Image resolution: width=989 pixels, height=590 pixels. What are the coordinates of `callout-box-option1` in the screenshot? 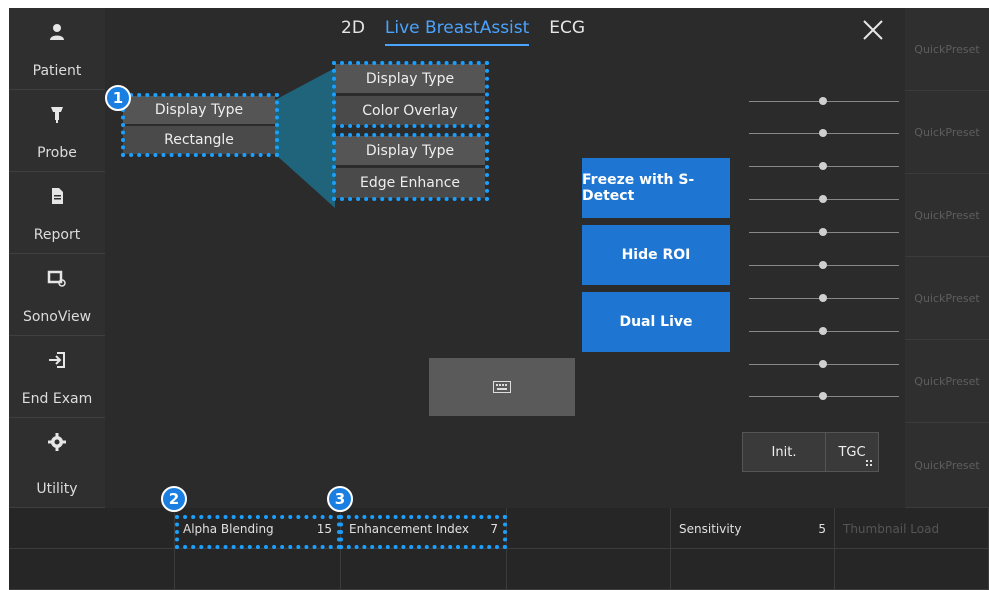 It's located at (410, 94).